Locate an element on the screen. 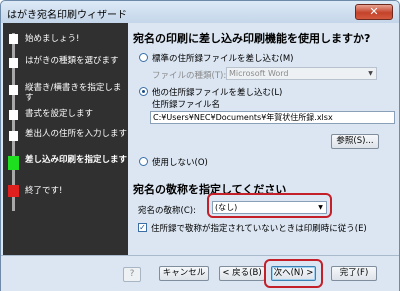 Image resolution: width=400 pixels, height=291 pixels. option-standard-label: 標準の住所録ファイルを差し込む(M) is located at coordinates (223, 59).